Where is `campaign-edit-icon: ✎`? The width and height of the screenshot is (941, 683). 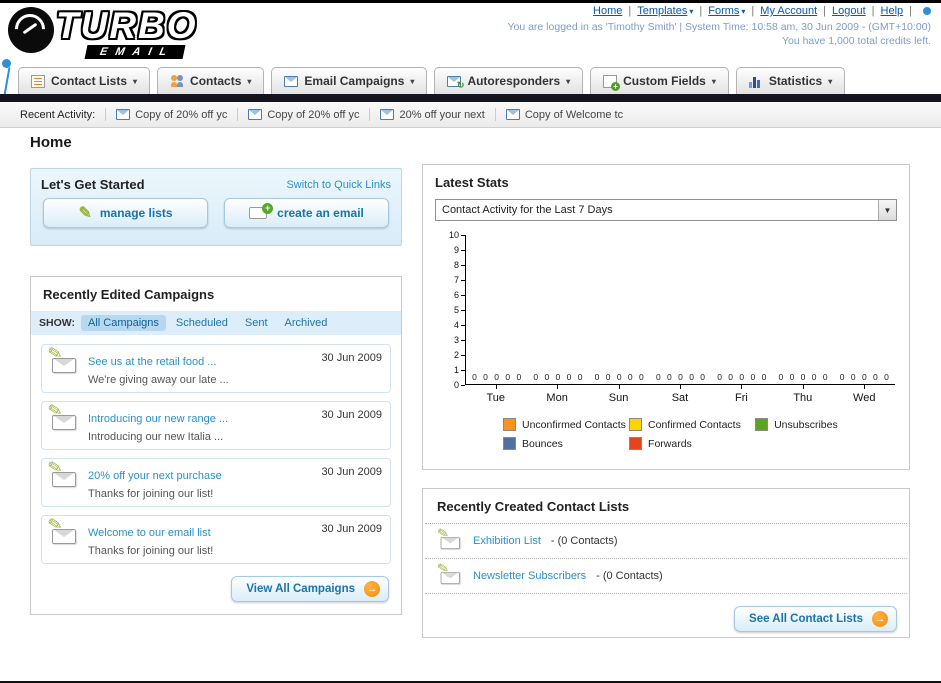
campaign-edit-icon: ✎ is located at coordinates (63, 473).